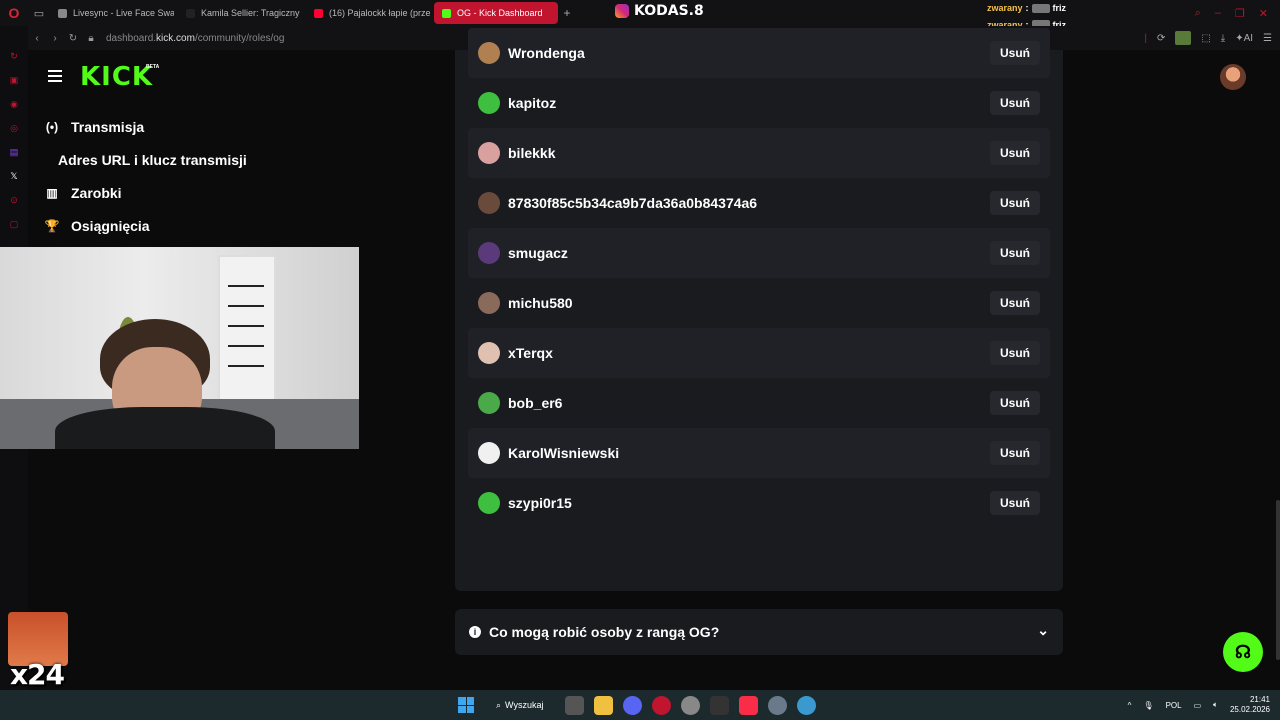 This screenshot has height=720, width=1280. I want to click on member-name: smugacz, so click(538, 253).